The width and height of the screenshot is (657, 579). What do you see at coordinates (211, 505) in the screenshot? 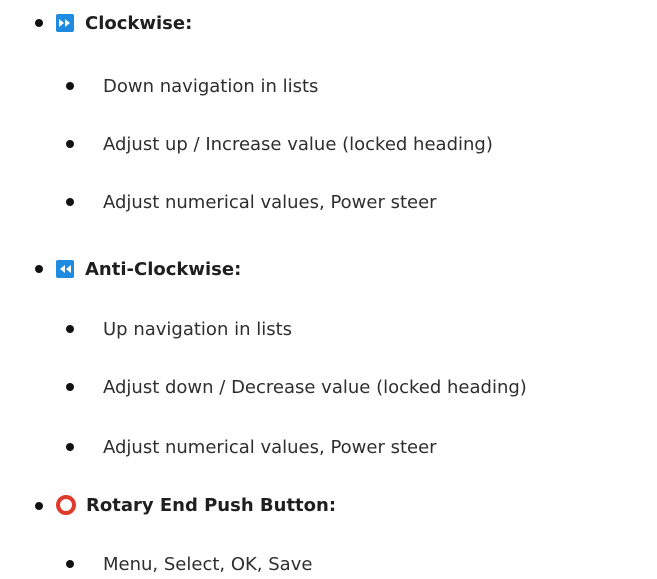
I see `section-title: Rotary End Push Button:` at bounding box center [211, 505].